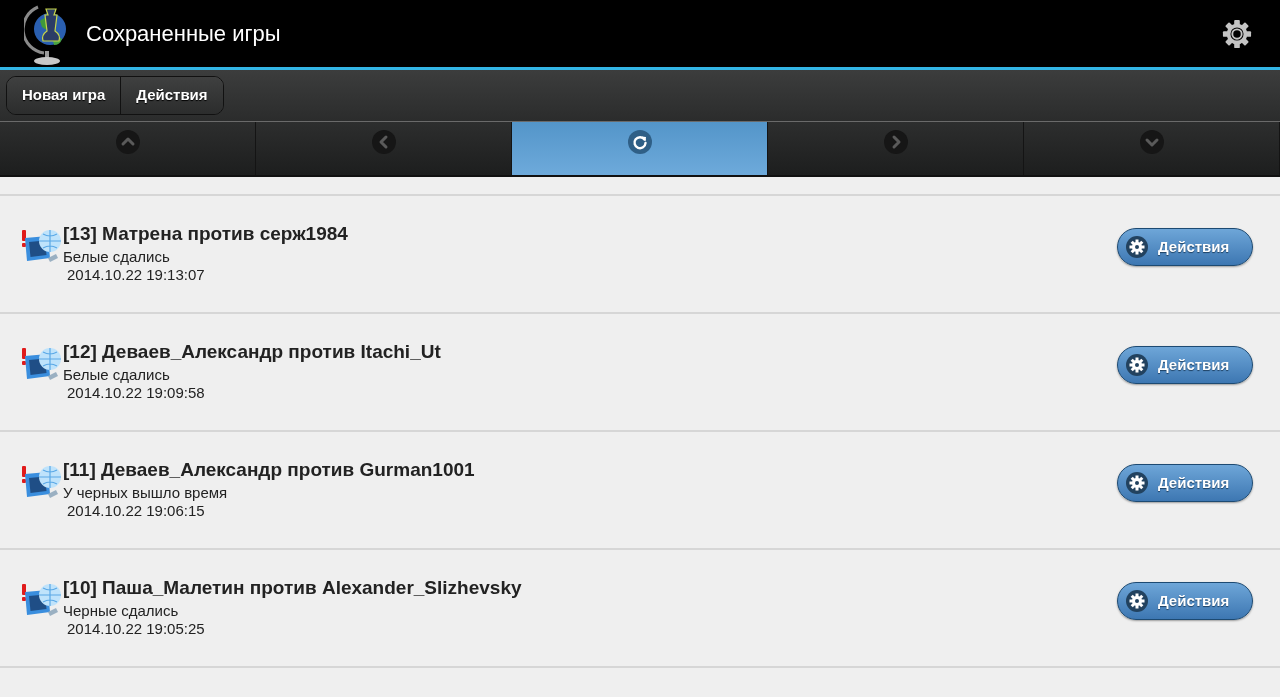 Image resolution: width=1280 pixels, height=697 pixels. What do you see at coordinates (64, 95) in the screenshot?
I see `toolbar-button: Новая игра` at bounding box center [64, 95].